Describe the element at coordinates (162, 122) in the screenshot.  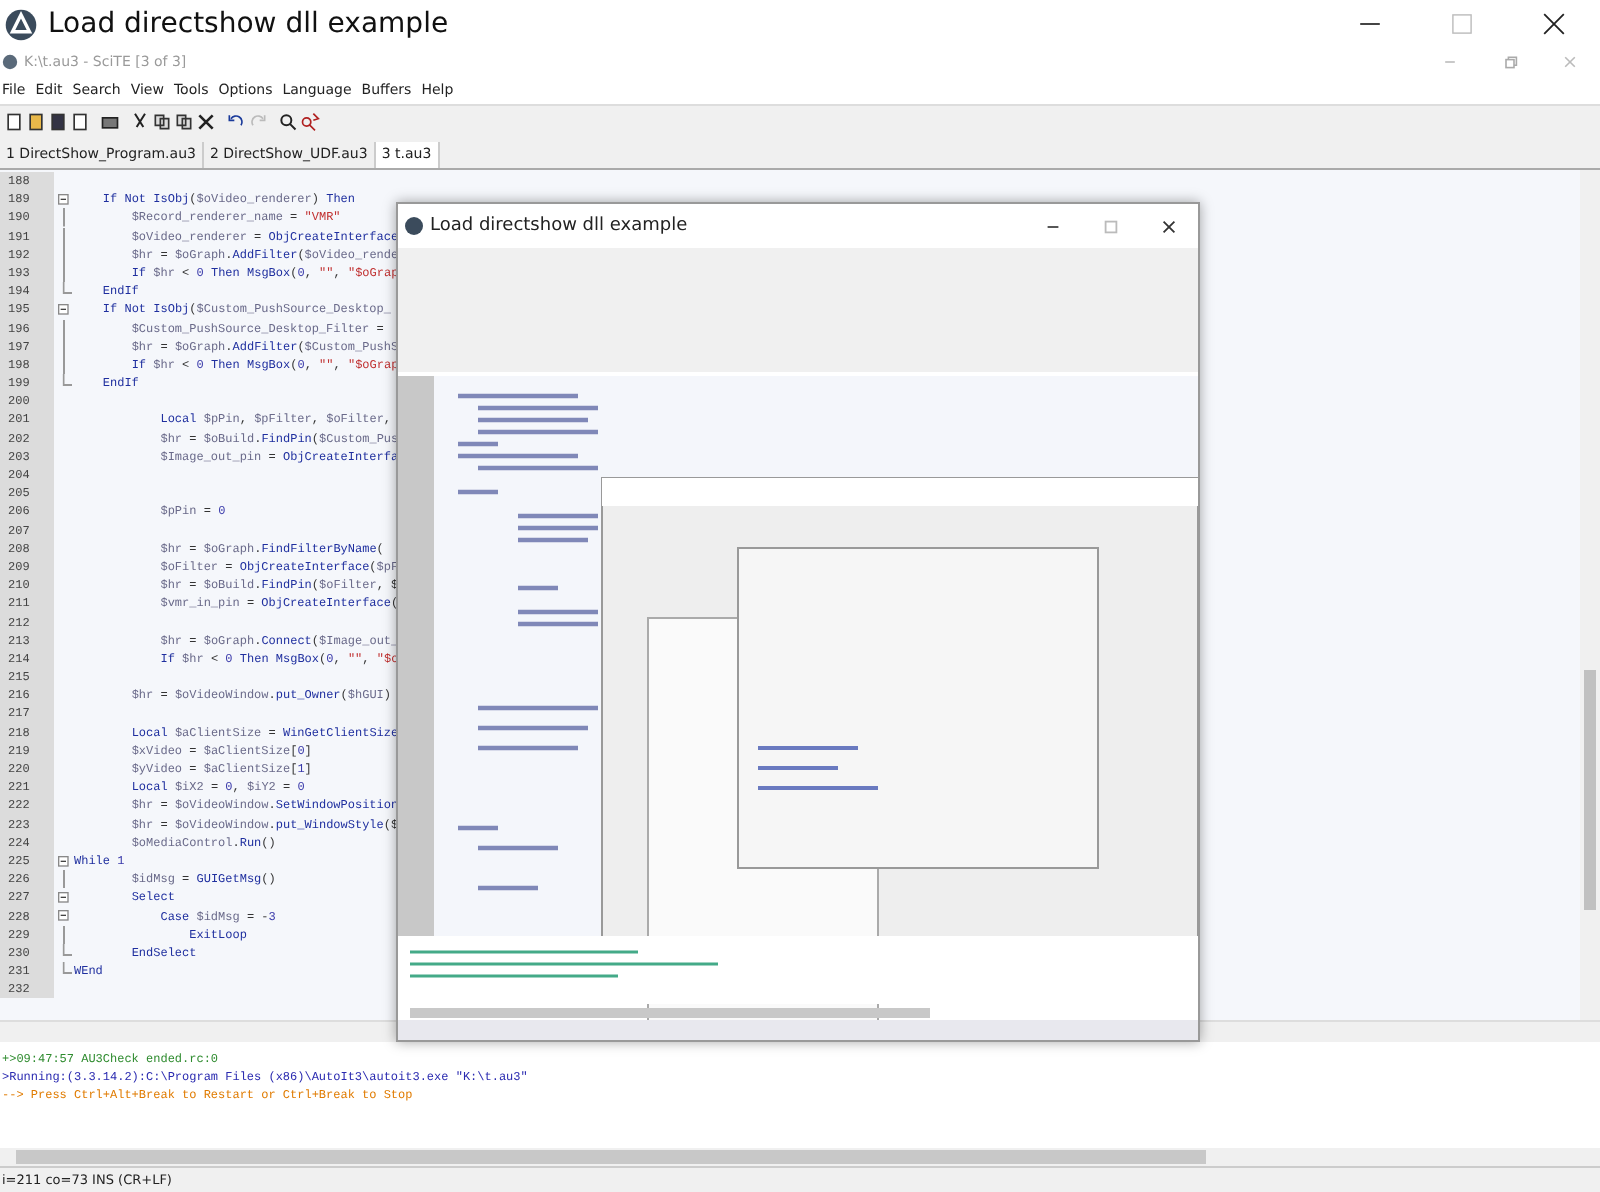
I see `copy-icon` at that location.